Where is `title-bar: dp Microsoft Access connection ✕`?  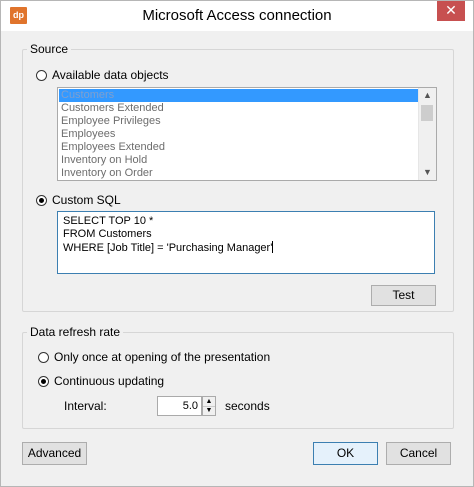 title-bar: dp Microsoft Access connection ✕ is located at coordinates (237, 16).